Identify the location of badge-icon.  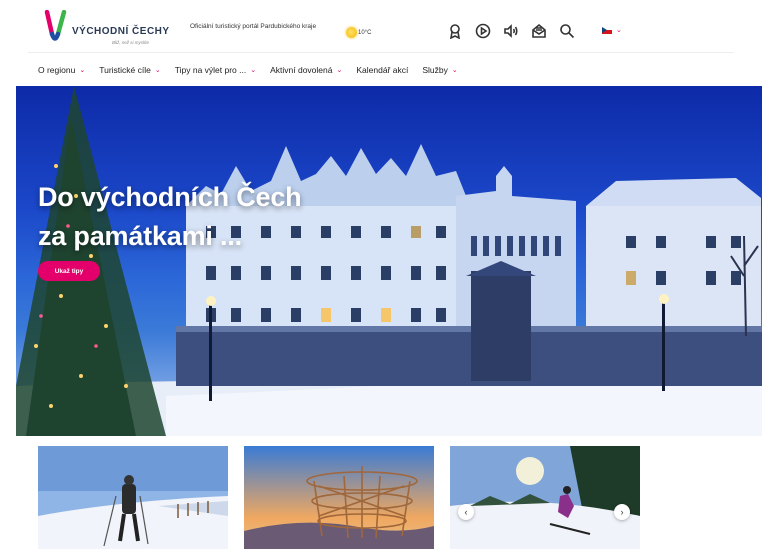
(455, 31).